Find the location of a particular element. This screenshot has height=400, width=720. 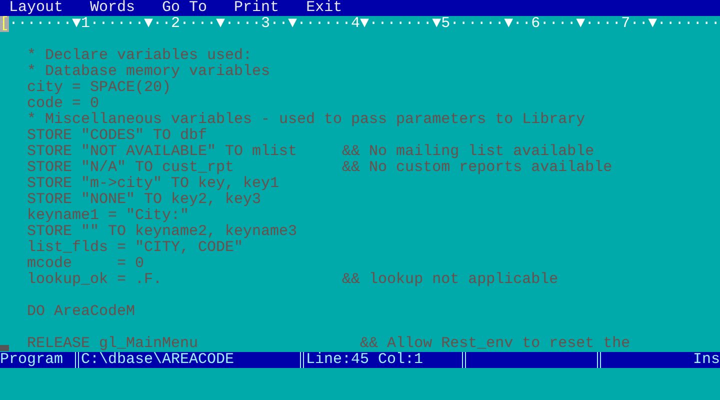

menu-item: Words is located at coordinates (113, 8).